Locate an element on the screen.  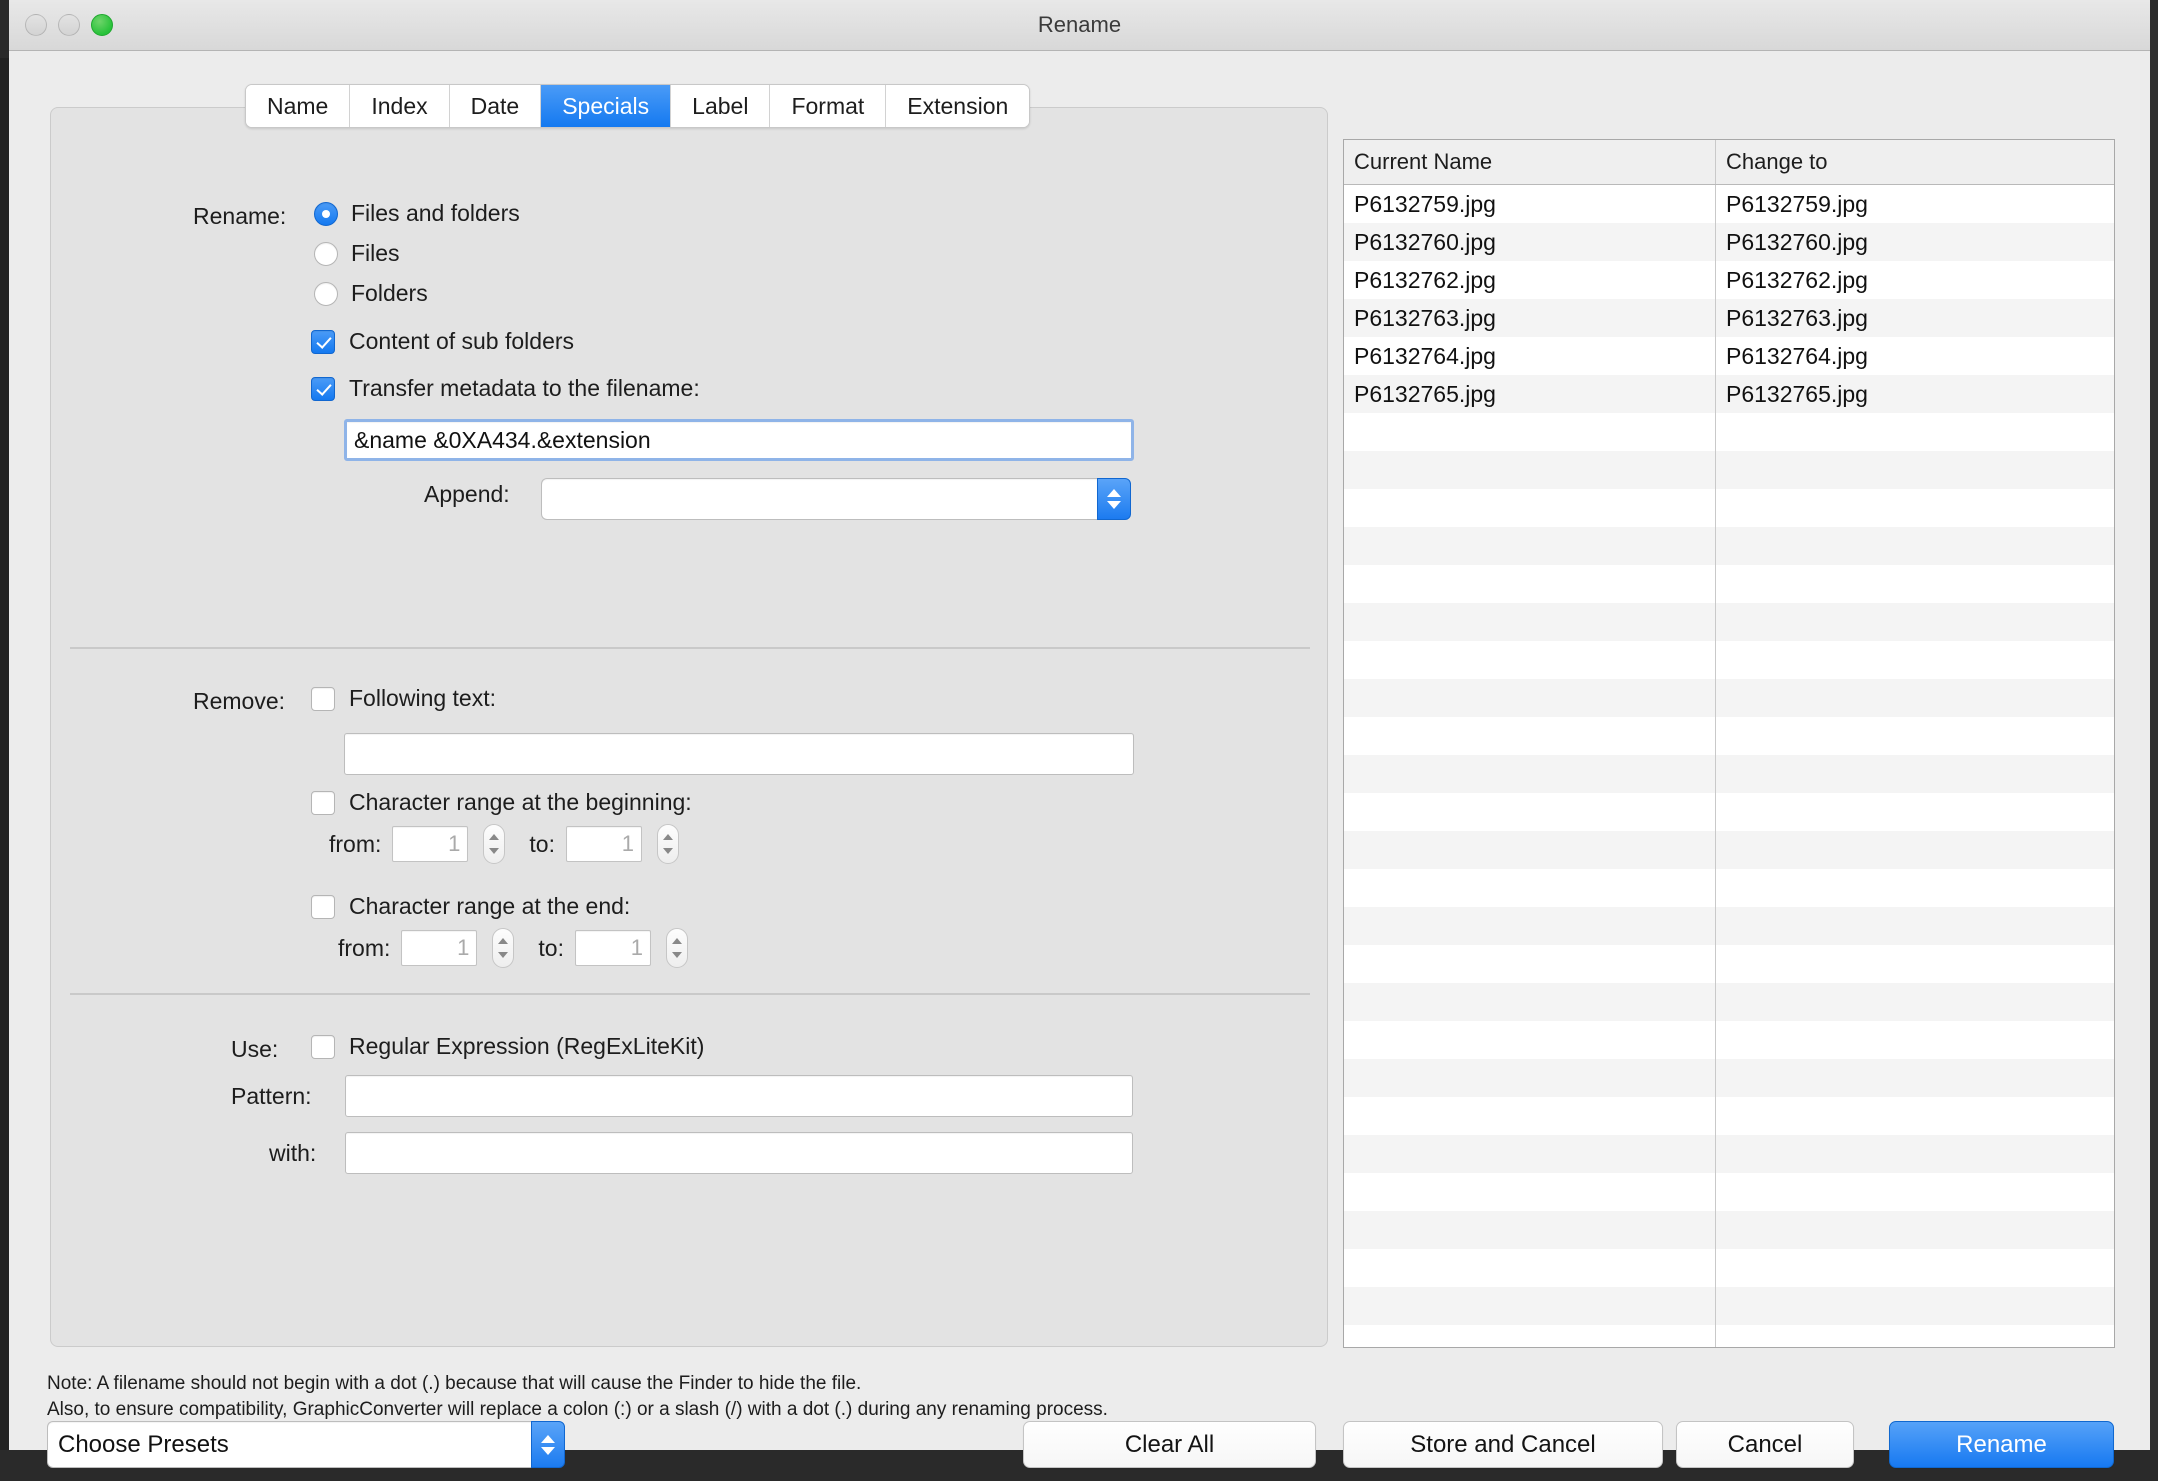
cell-change-to: P6132762.jpg is located at coordinates (1797, 279).